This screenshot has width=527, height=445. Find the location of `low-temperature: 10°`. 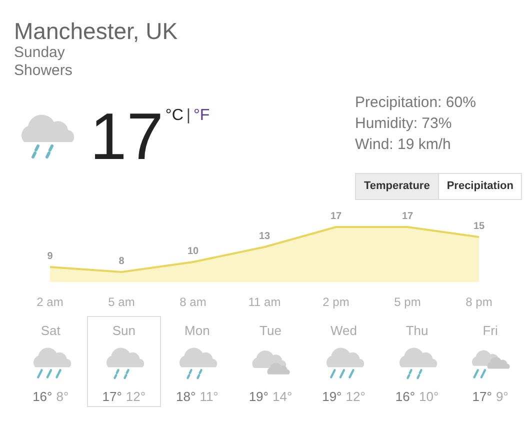

low-temperature: 10° is located at coordinates (429, 397).